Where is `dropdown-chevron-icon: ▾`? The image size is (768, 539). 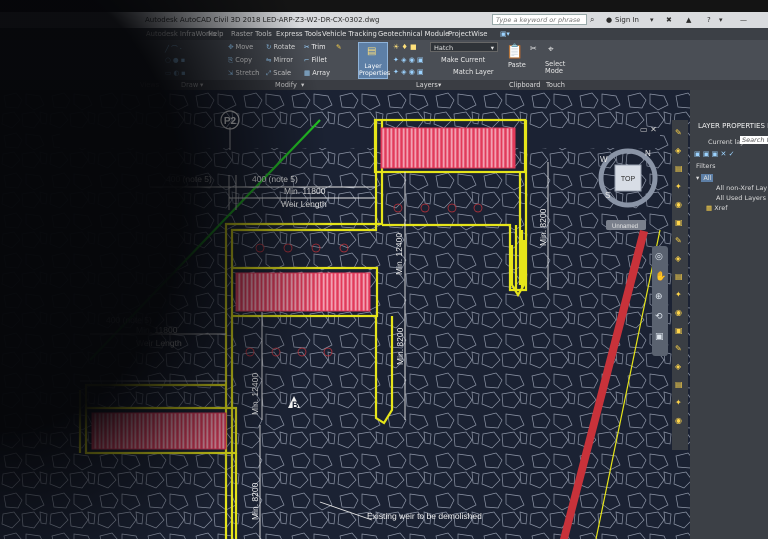
dropdown-chevron-icon: ▾ is located at coordinates (652, 20).